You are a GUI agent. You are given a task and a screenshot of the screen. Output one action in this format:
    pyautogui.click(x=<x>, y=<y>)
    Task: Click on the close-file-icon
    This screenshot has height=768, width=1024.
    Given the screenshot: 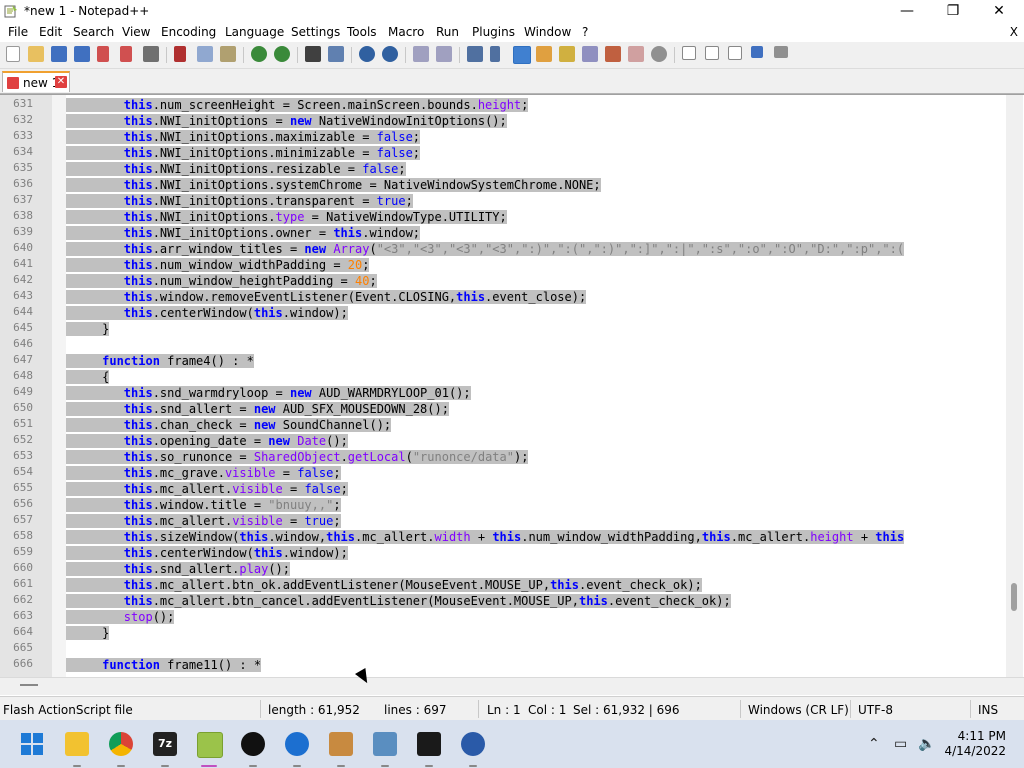 What is the action you would take?
    pyautogui.click(x=103, y=54)
    